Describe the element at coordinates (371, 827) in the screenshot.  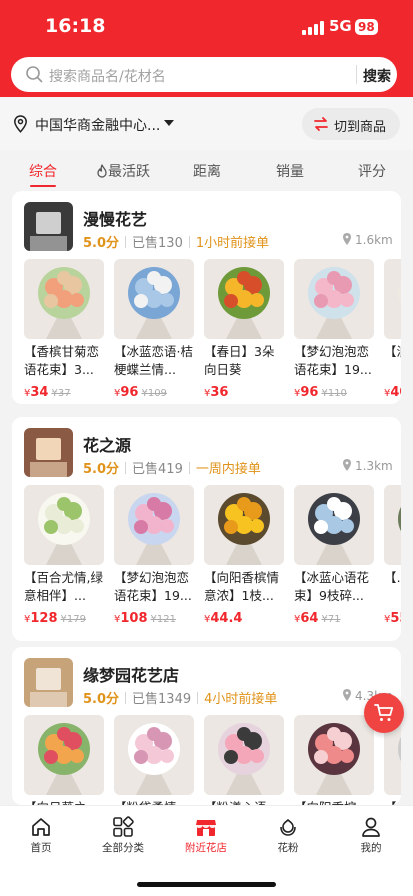
I see `user-icon` at that location.